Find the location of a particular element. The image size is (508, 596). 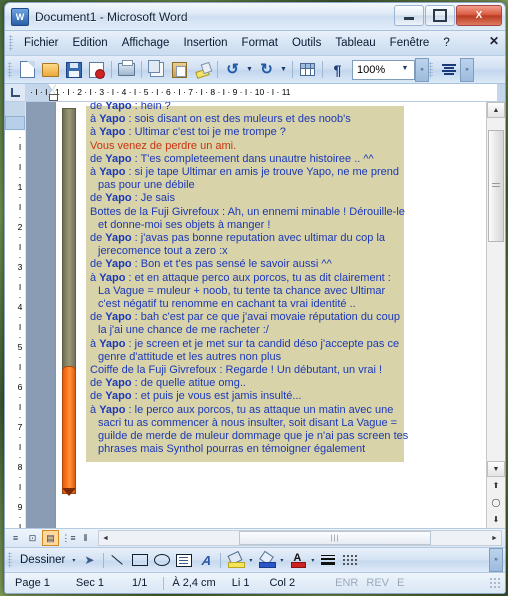

scroll-thumb is located at coordinates (496, 186).